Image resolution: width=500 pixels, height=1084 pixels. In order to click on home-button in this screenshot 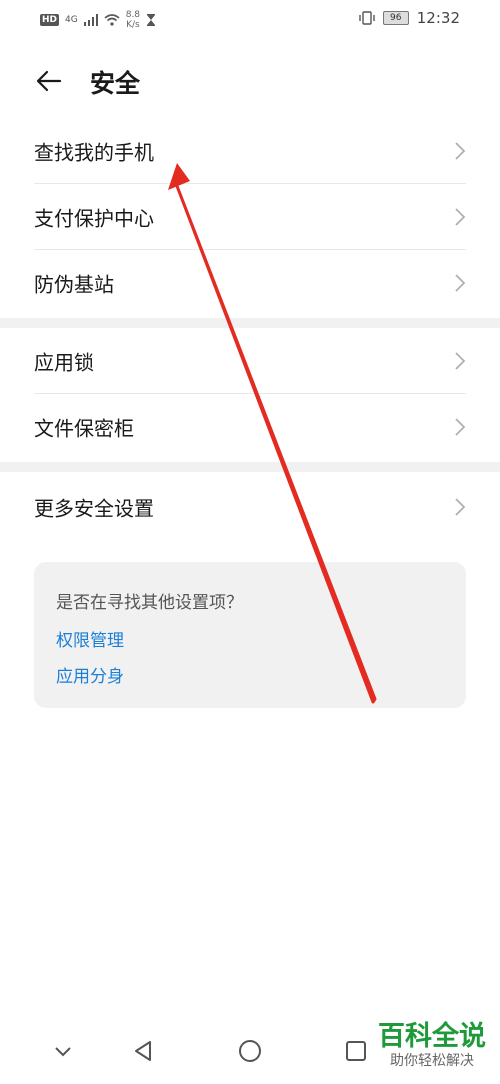, I will do `click(250, 1051)`.